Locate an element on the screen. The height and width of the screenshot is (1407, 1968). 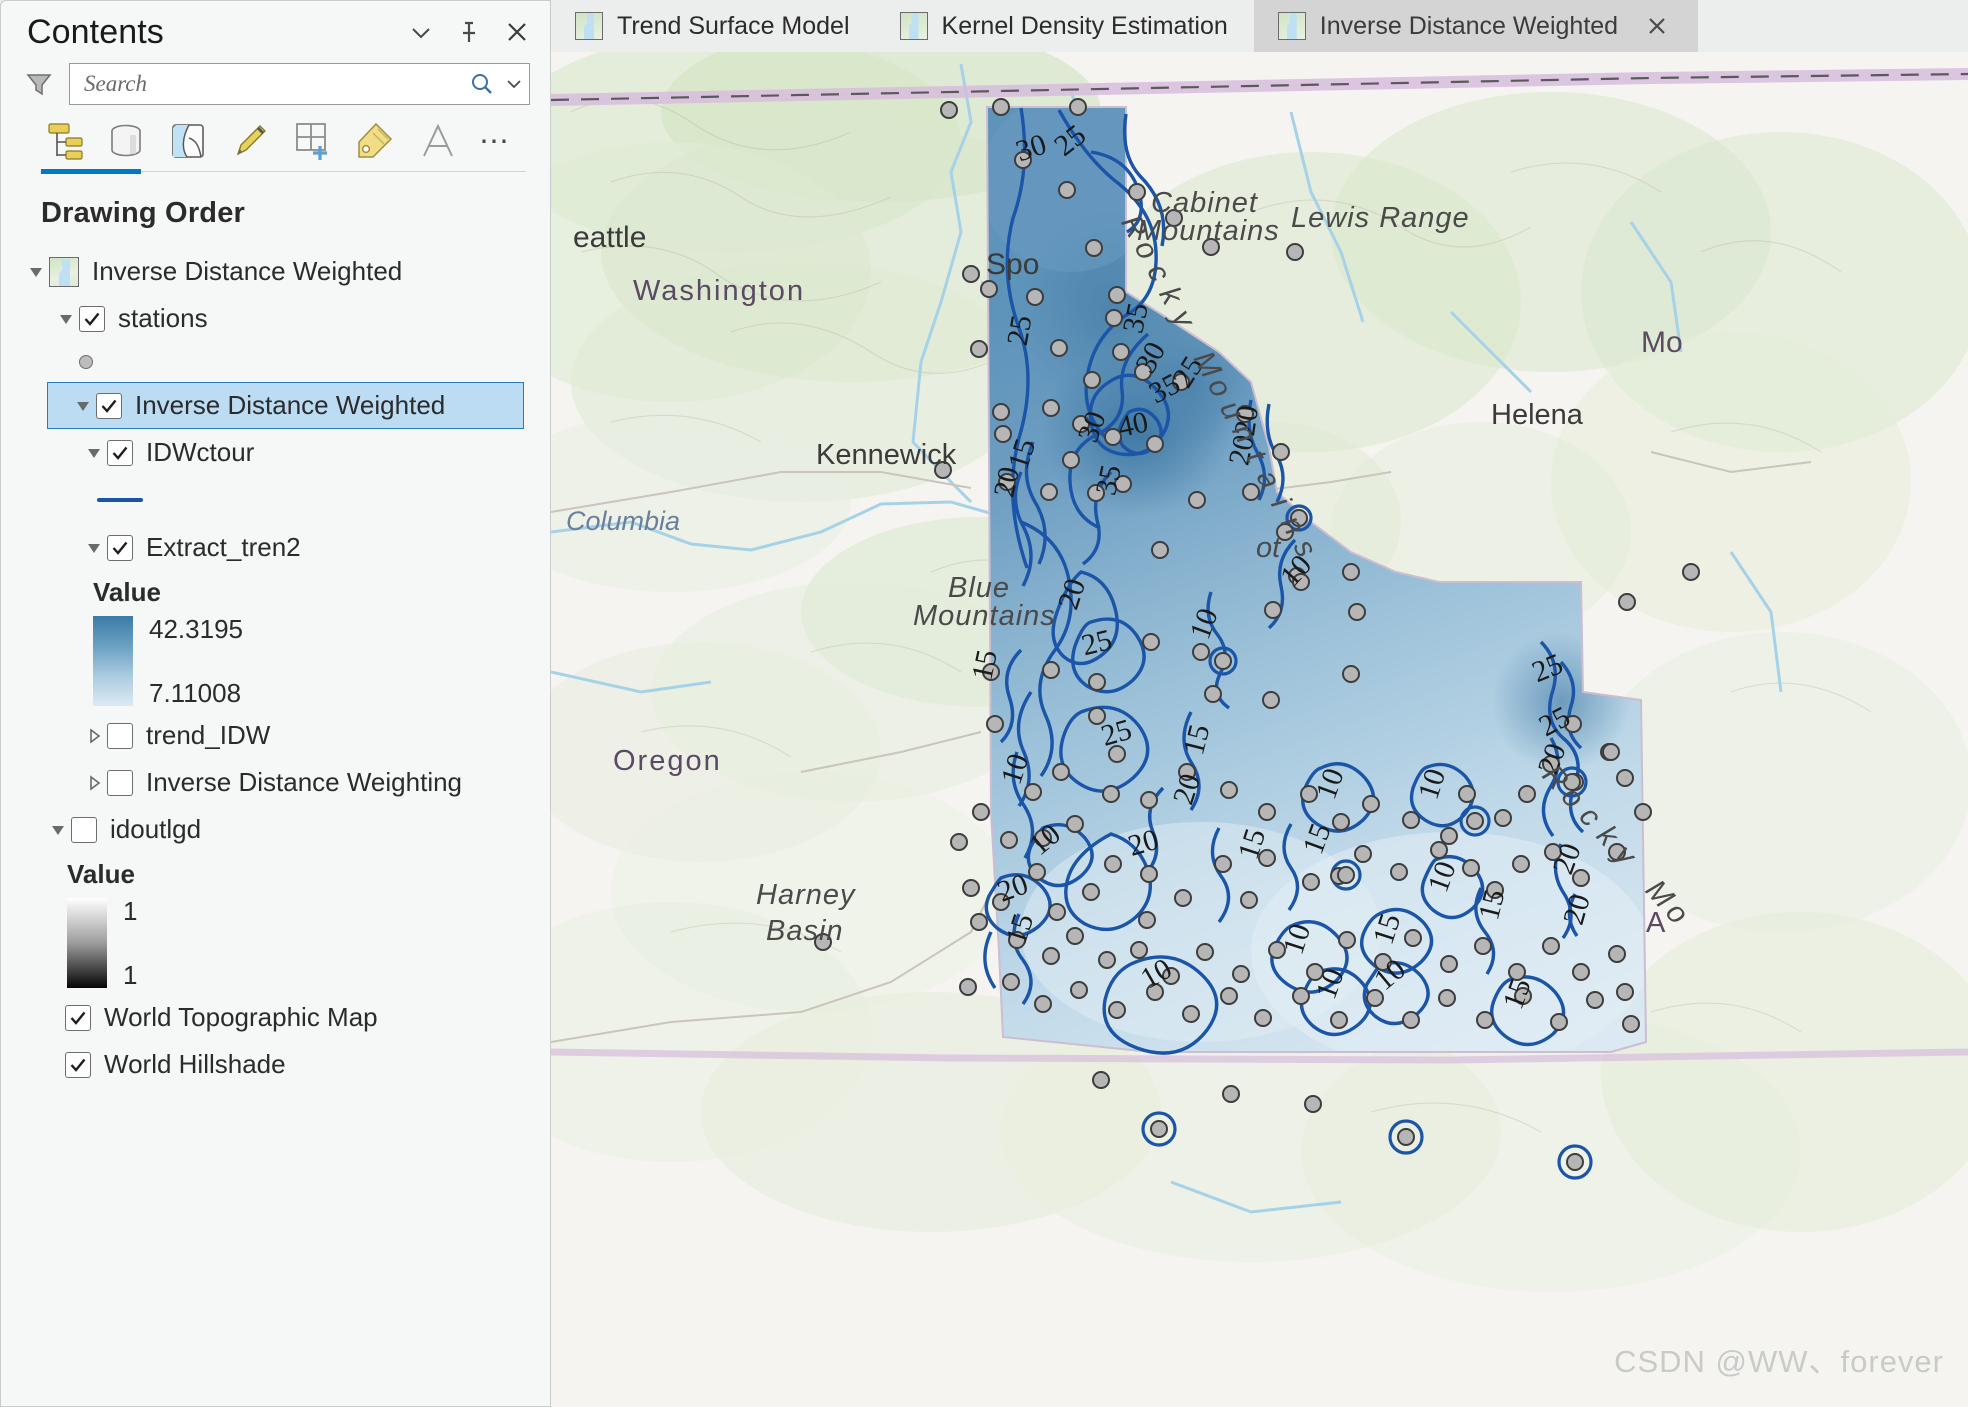
list-by-charts-icon is located at coordinates (436, 141).